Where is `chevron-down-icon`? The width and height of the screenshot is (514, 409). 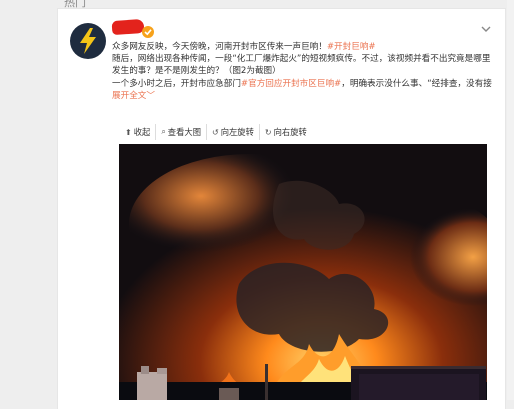 chevron-down-icon is located at coordinates (486, 29).